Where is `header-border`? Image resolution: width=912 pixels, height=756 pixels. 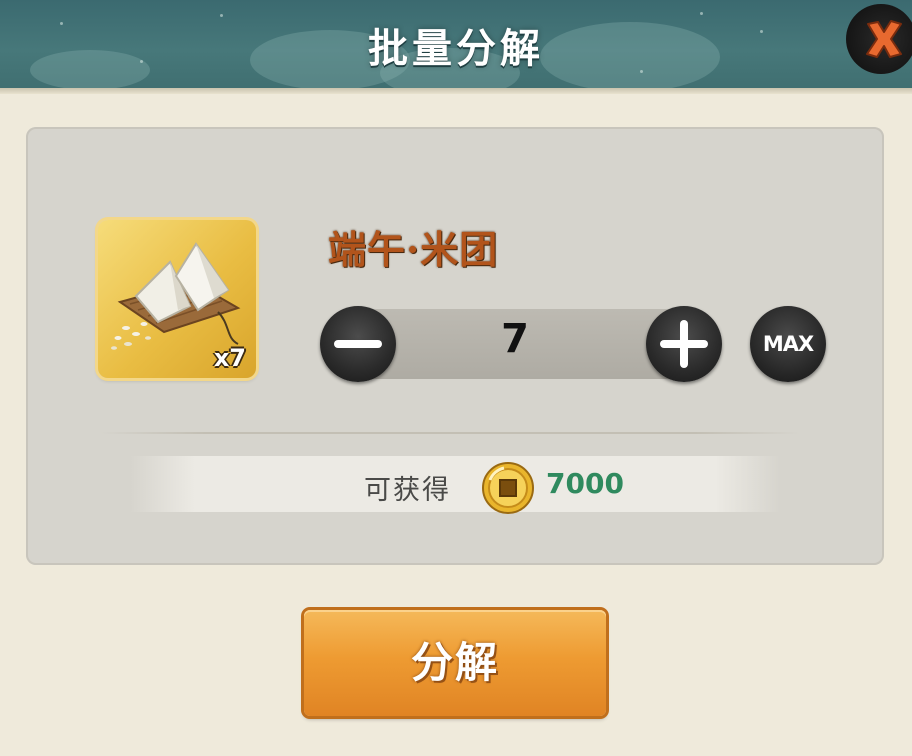 header-border is located at coordinates (456, 91).